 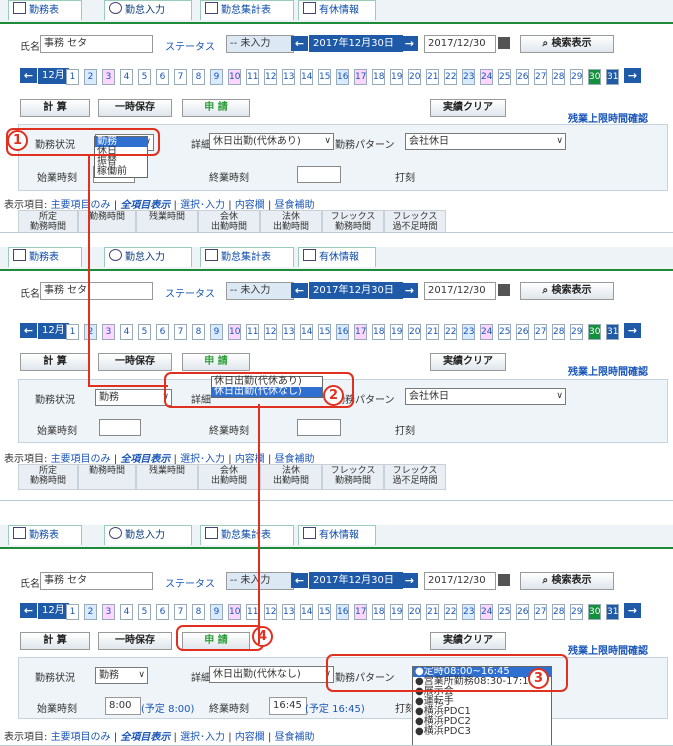 I want to click on calendar-day: 17, so click(x=360, y=332).